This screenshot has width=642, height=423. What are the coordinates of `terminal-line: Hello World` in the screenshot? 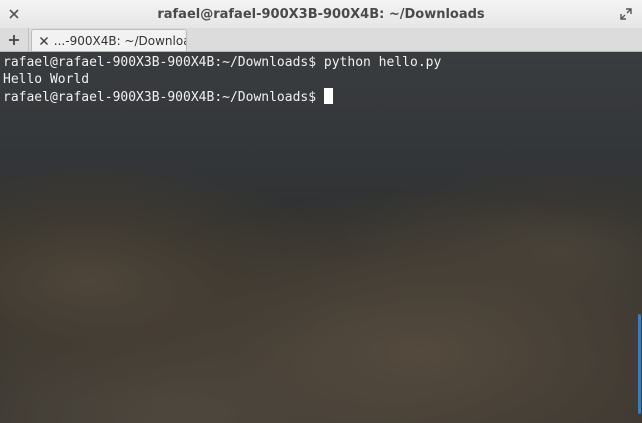 It's located at (46, 79).